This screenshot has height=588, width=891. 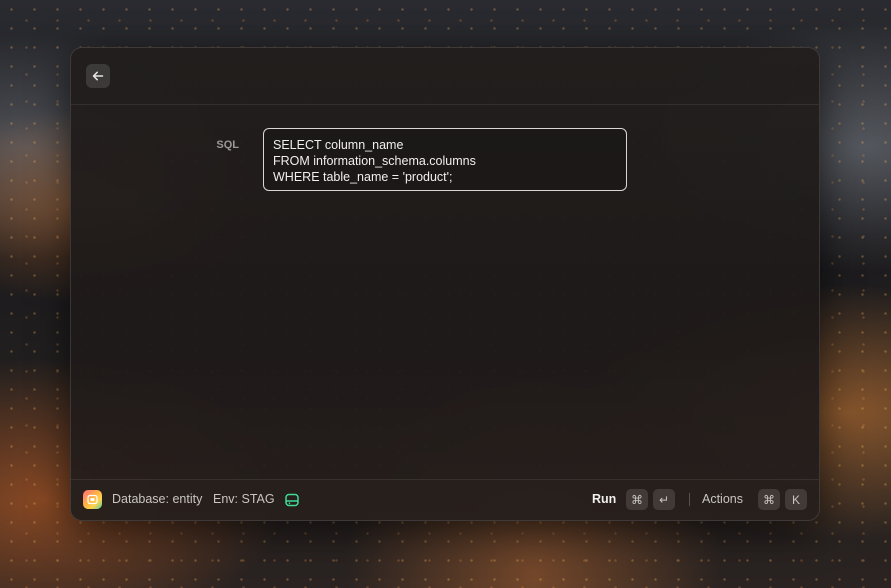 What do you see at coordinates (604, 499) in the screenshot?
I see `run-button: Run` at bounding box center [604, 499].